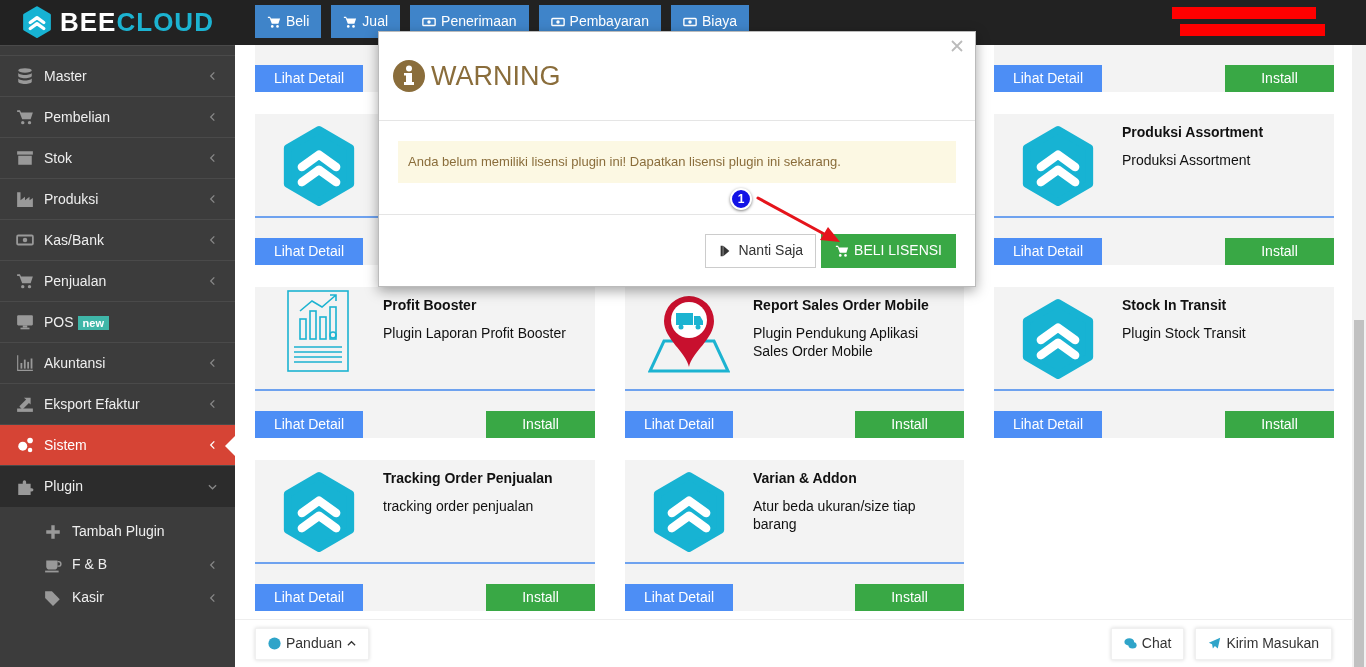 This screenshot has height=667, width=1366. I want to click on new-badge: new, so click(93, 322).